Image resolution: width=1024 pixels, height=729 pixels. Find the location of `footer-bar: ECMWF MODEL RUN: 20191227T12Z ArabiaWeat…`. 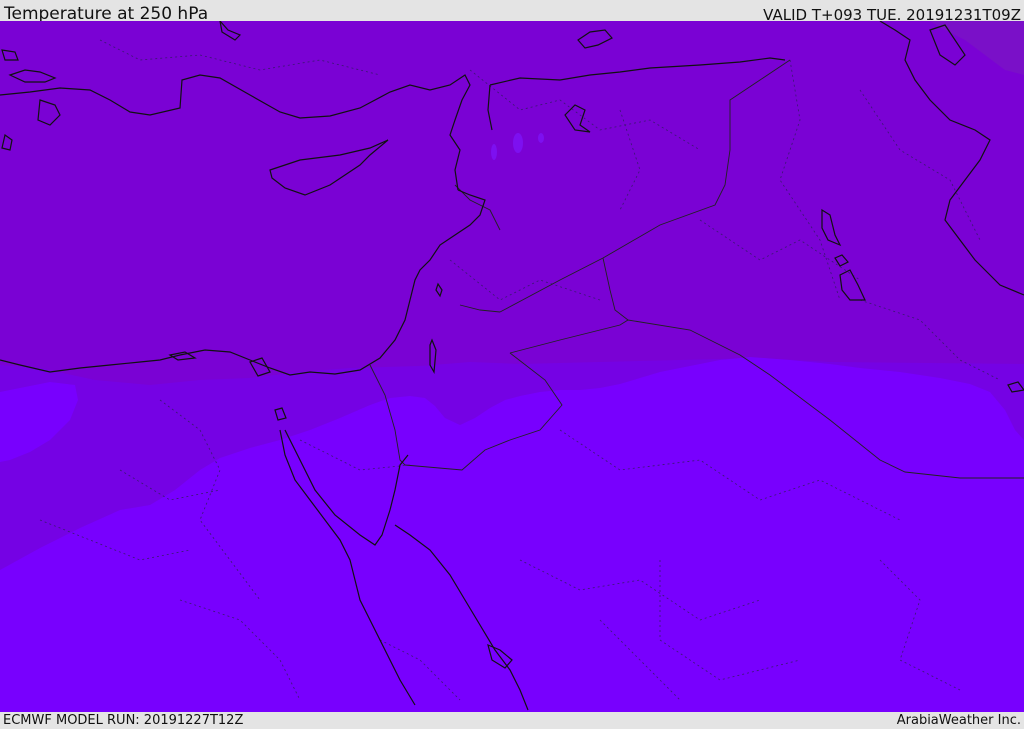

footer-bar: ECMWF MODEL RUN: 20191227T12Z ArabiaWeat… is located at coordinates (512, 720).